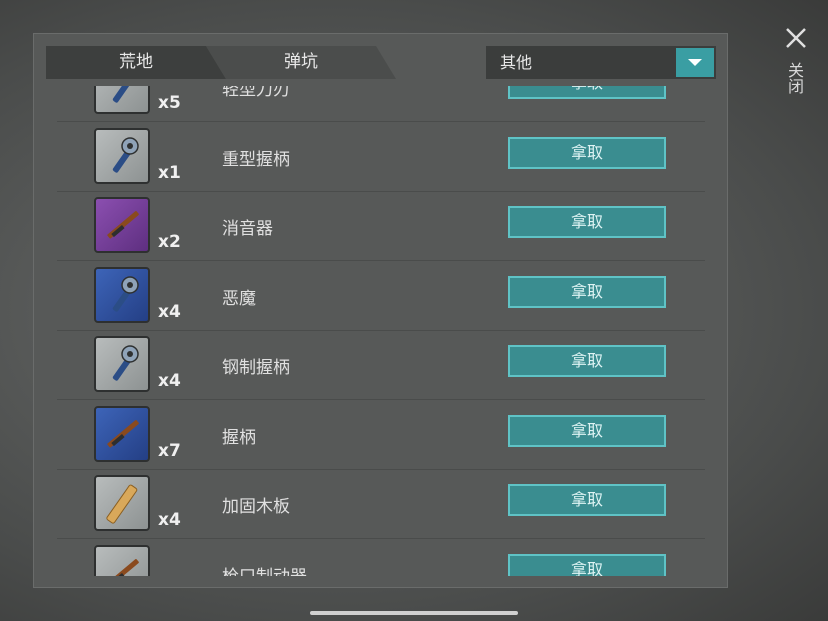 The width and height of the screenshot is (828, 621). Describe the element at coordinates (796, 38) in the screenshot. I see `close-icon` at that location.